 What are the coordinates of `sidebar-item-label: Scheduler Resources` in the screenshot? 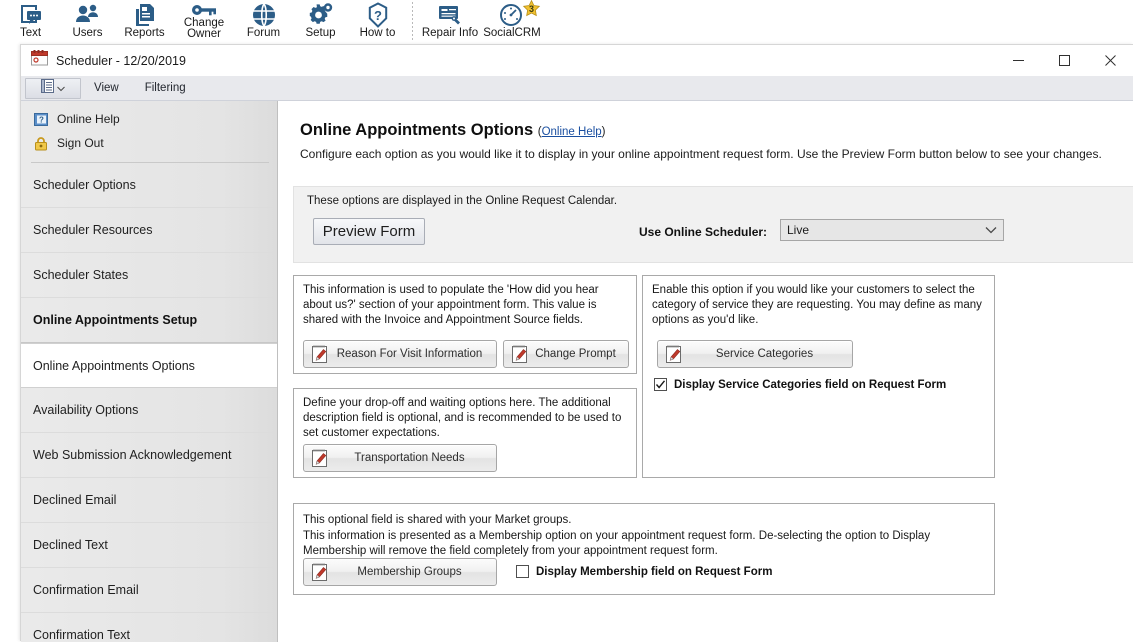 It's located at (93, 230).